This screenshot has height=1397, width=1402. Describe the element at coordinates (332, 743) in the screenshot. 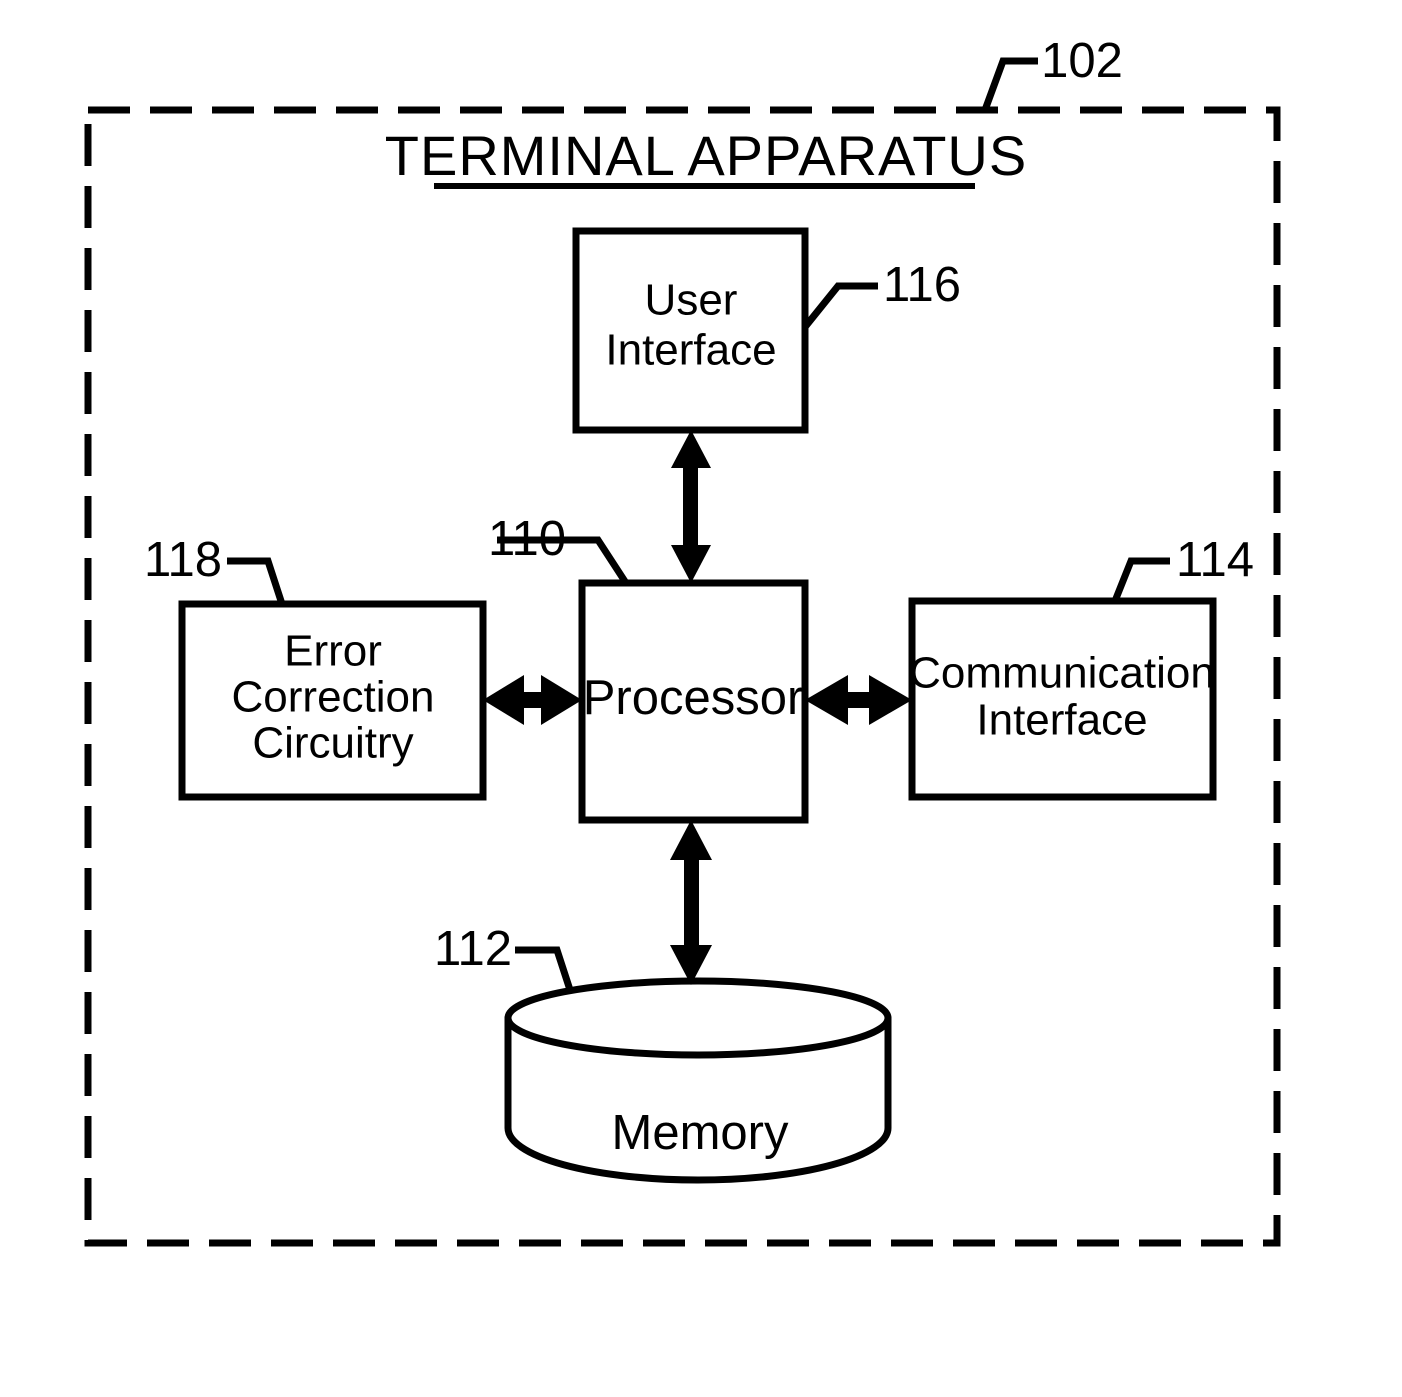

I see `block-label-ecc-line3: Circuitry` at that location.